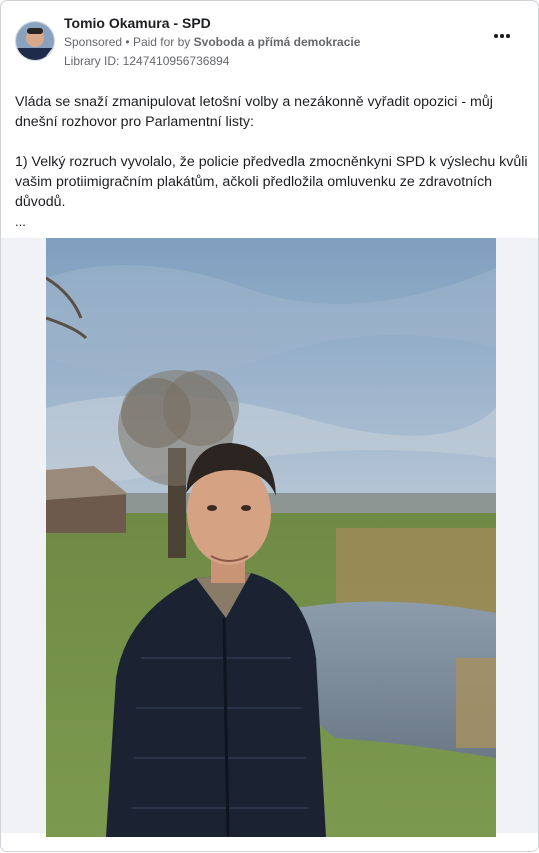  I want to click on library-id: Library ID: 1247410956736894, so click(147, 61).